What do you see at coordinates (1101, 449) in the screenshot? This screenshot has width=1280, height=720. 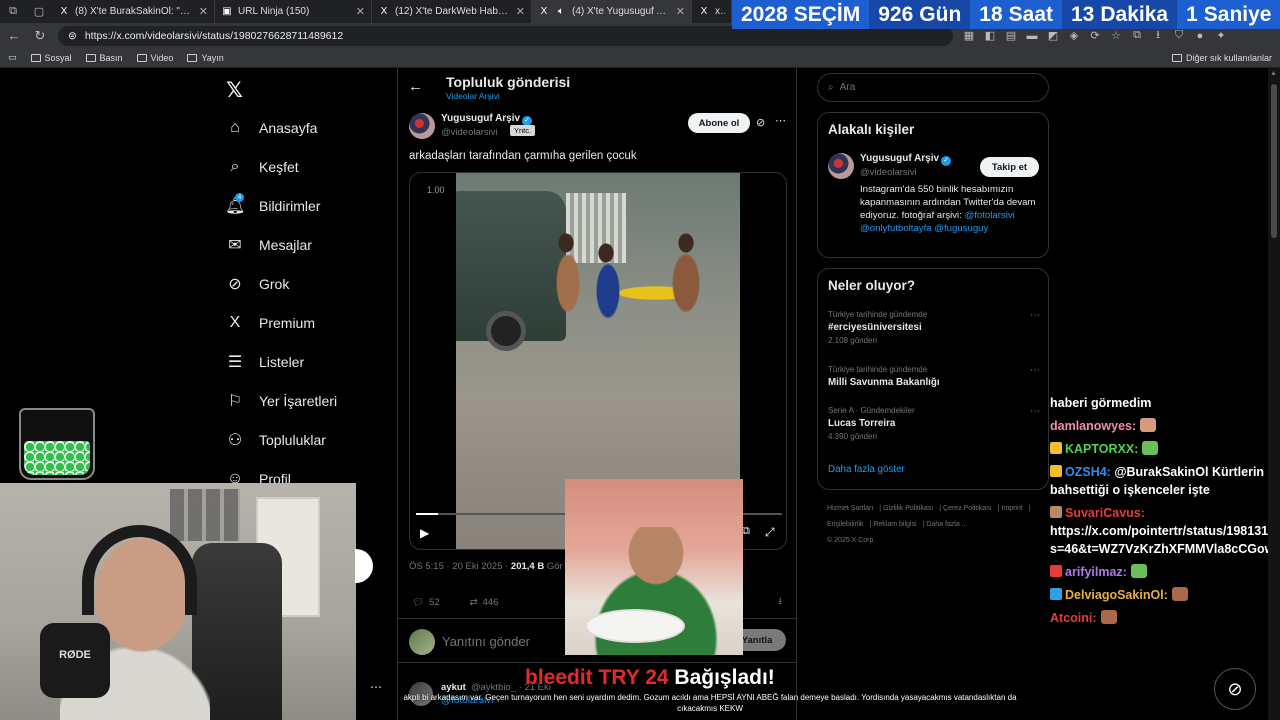 I see `chat-username: KAPTORXX:` at bounding box center [1101, 449].